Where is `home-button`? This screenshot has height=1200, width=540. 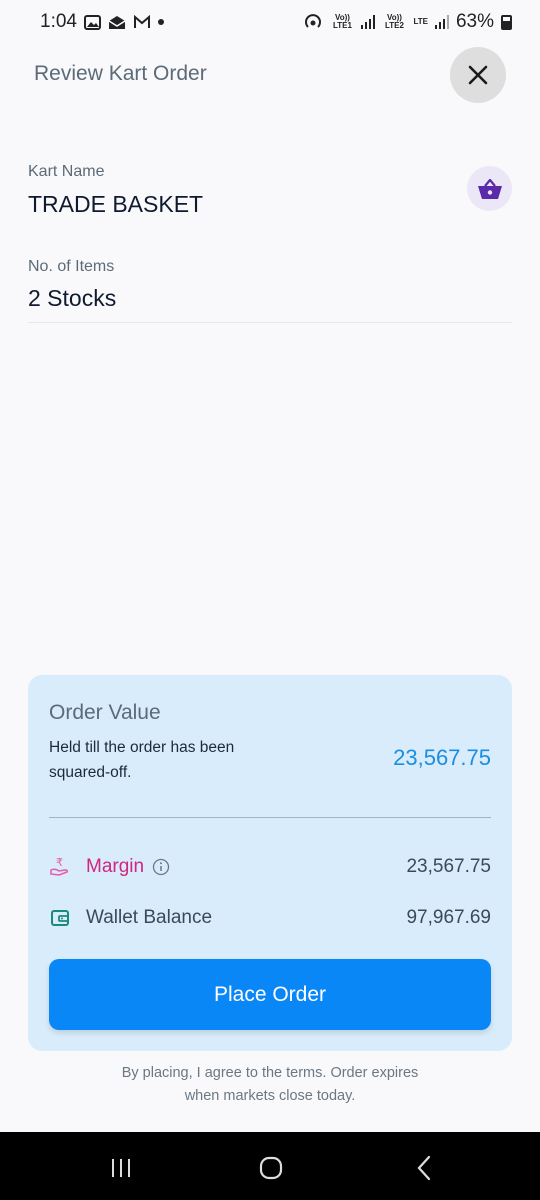
home-button is located at coordinates (271, 1168).